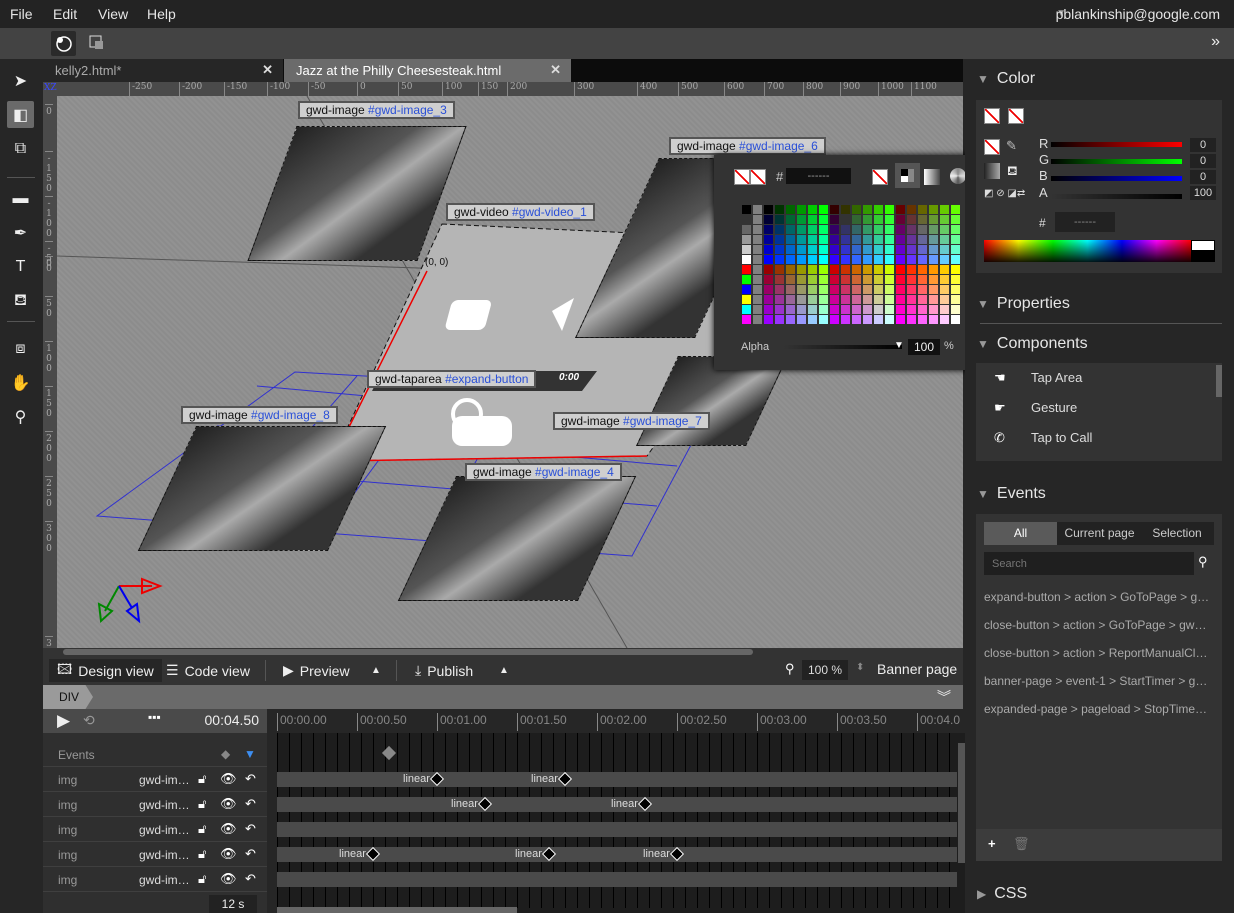 The image size is (1234, 913). Describe the element at coordinates (899, 345) in the screenshot. I see `alpha-slider-handle: ▼` at that location.